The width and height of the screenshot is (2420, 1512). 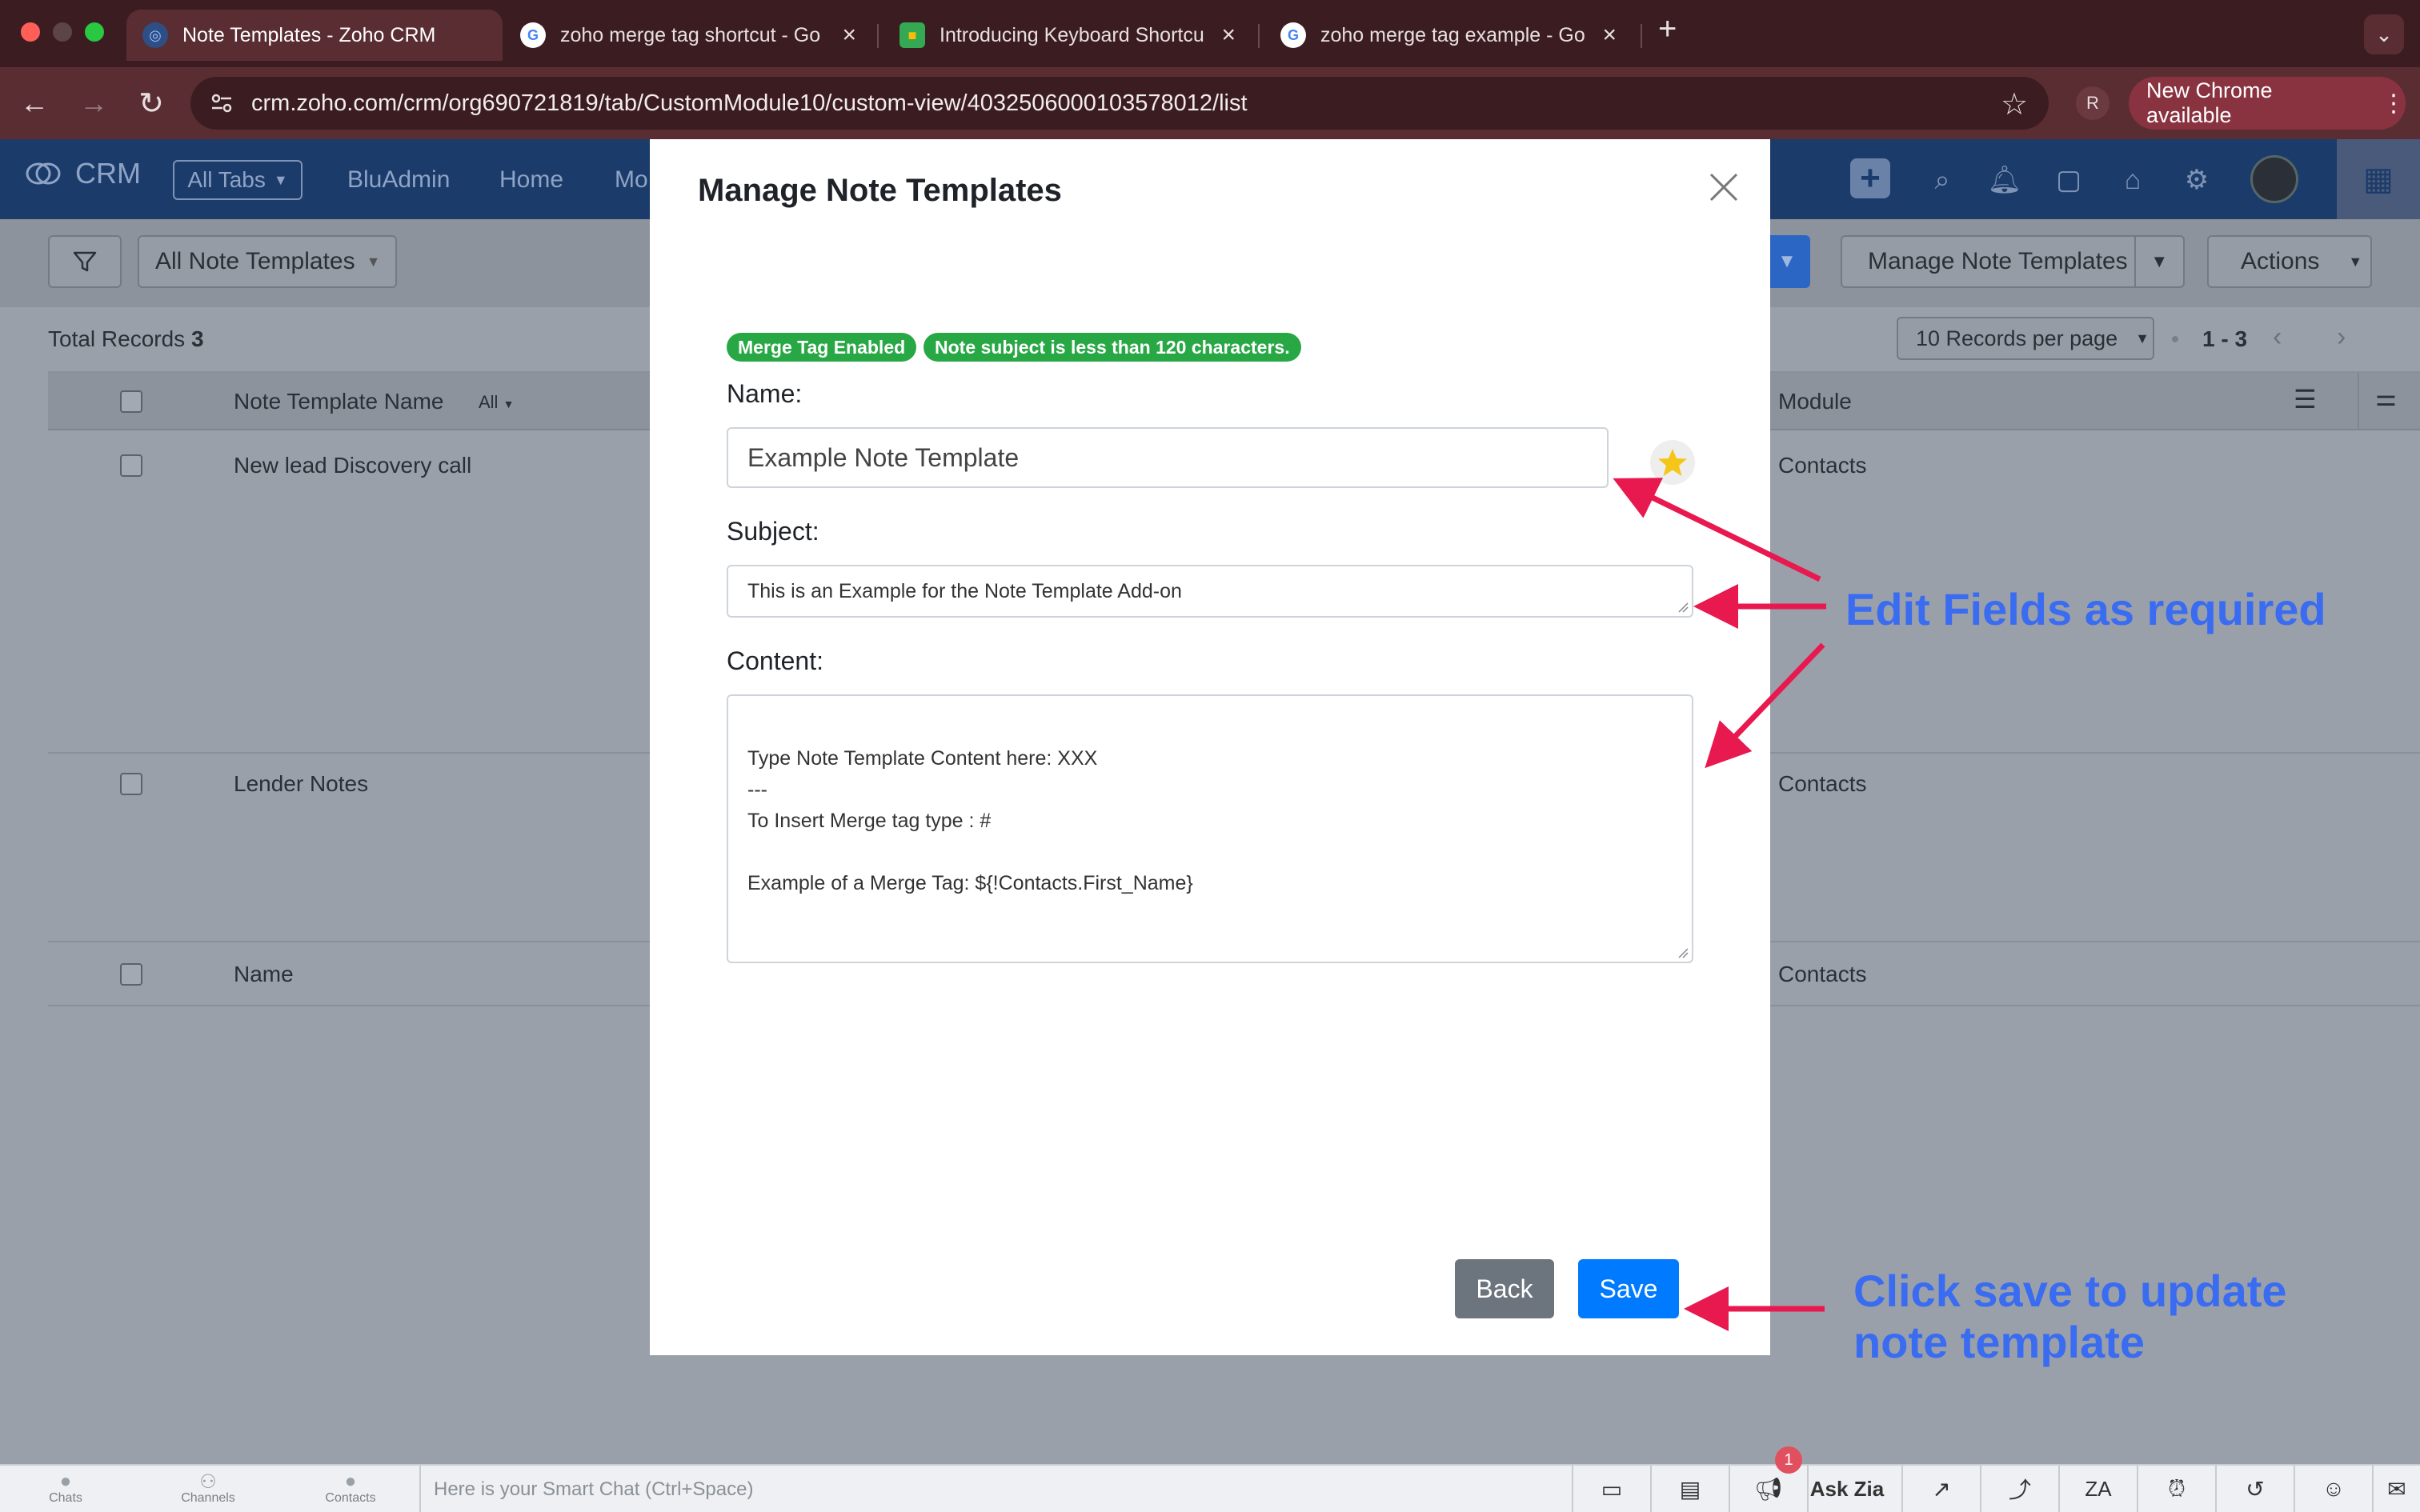 I want to click on contacts-button: ● Contacts, so click(x=351, y=1488).